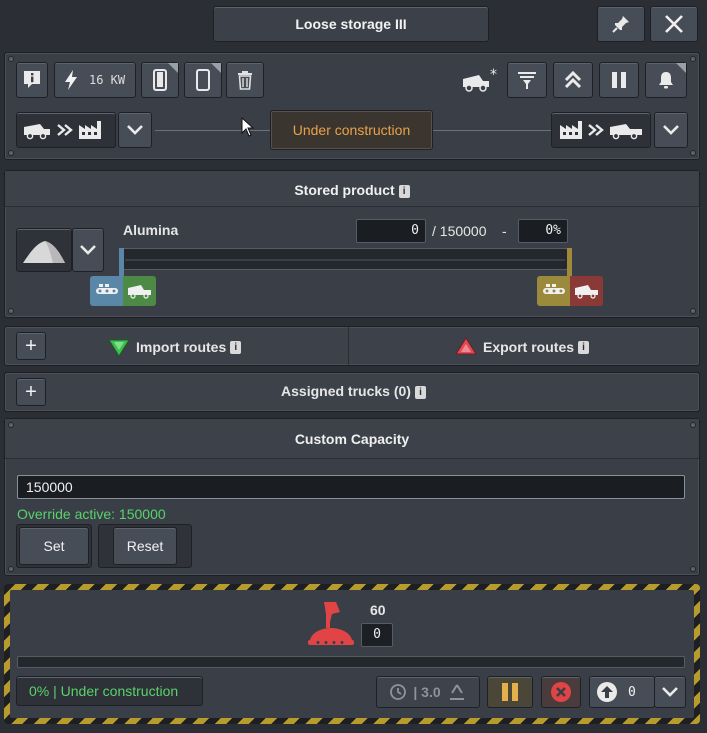 The width and height of the screenshot is (707, 733). I want to click on status-label: Under construction, so click(351, 130).